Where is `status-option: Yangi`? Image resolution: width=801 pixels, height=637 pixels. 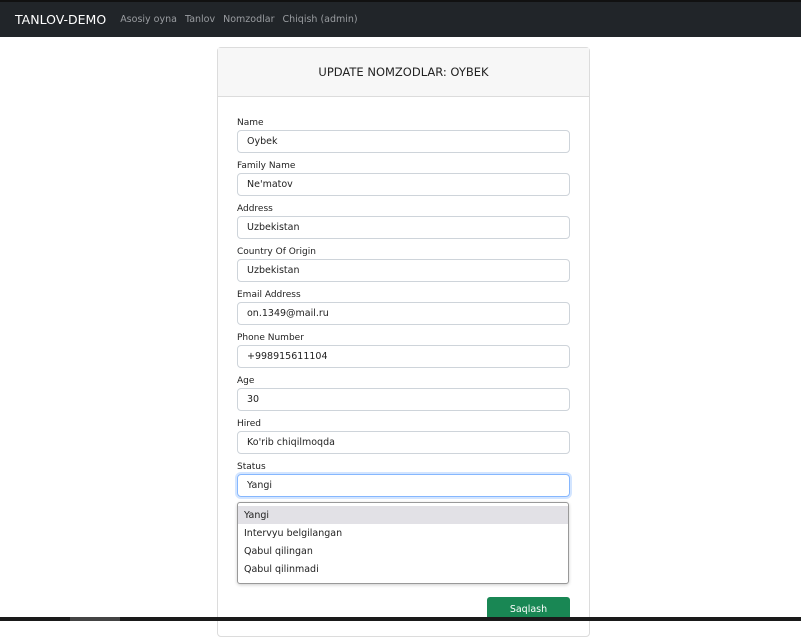 status-option: Yangi is located at coordinates (403, 515).